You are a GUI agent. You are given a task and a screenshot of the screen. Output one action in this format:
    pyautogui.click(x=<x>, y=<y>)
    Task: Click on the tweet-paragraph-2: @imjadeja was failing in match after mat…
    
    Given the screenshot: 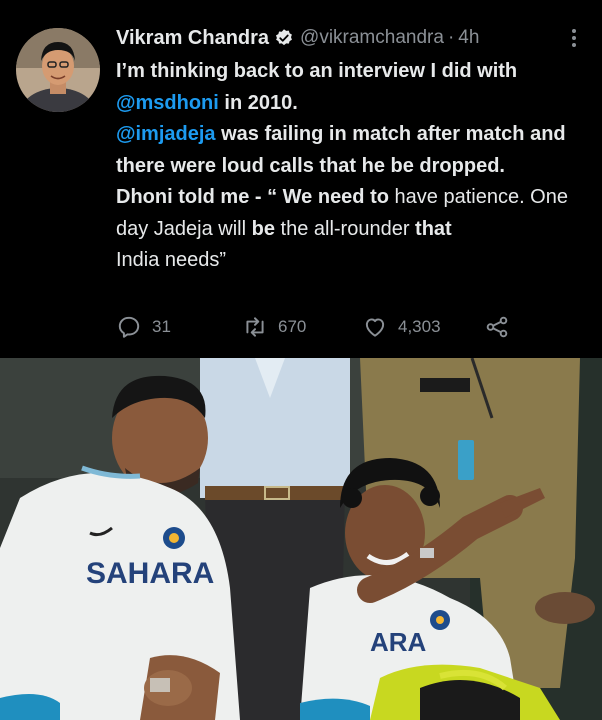 What is the action you would take?
    pyautogui.click(x=355, y=150)
    